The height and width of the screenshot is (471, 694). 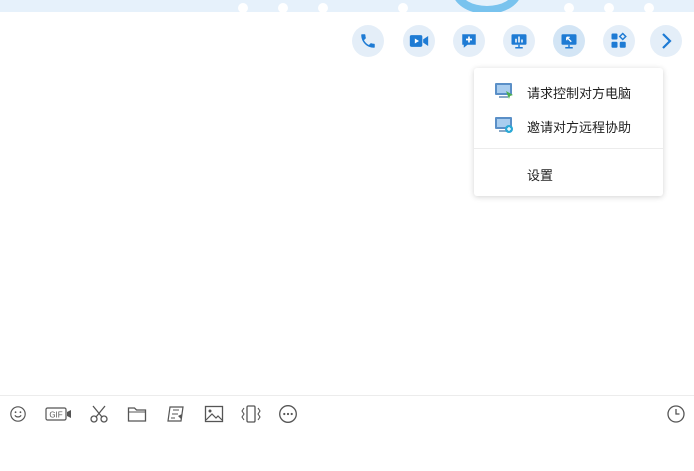 What do you see at coordinates (568, 148) in the screenshot?
I see `menu-separator` at bounding box center [568, 148].